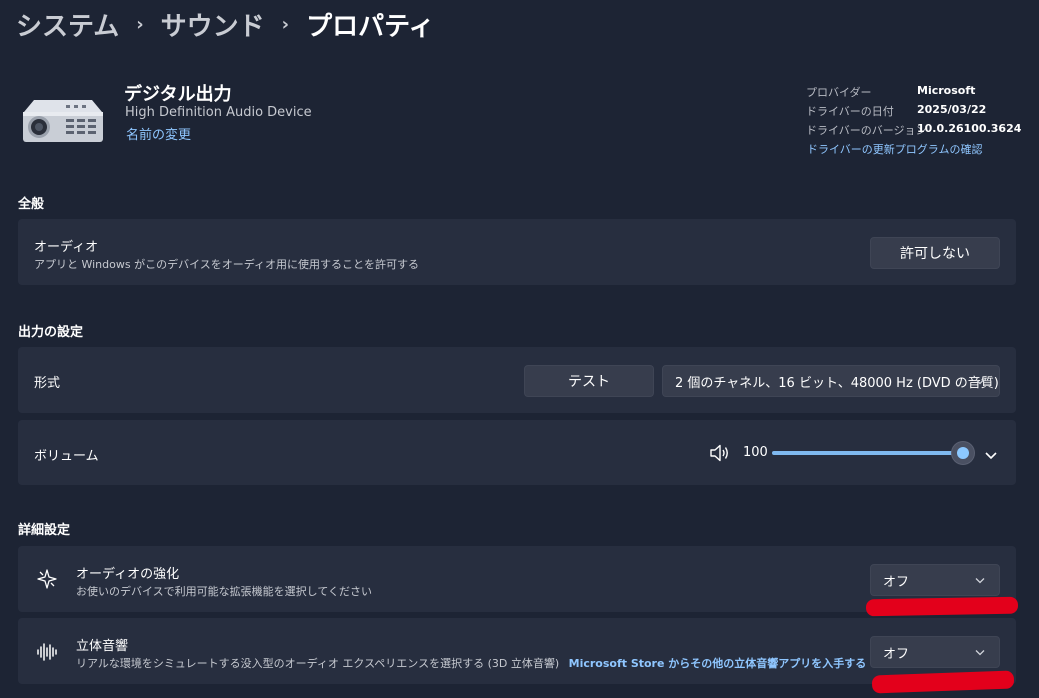 The width and height of the screenshot is (1039, 698). What do you see at coordinates (44, 530) in the screenshot?
I see `section-advanced-heading: 詳細設定` at bounding box center [44, 530].